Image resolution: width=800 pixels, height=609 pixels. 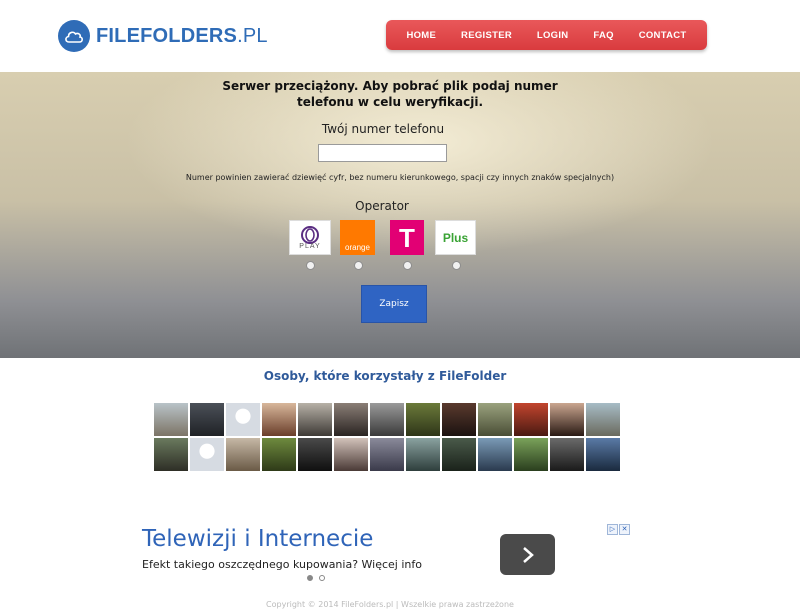 I want to click on nav-home: HOME, so click(x=421, y=35).